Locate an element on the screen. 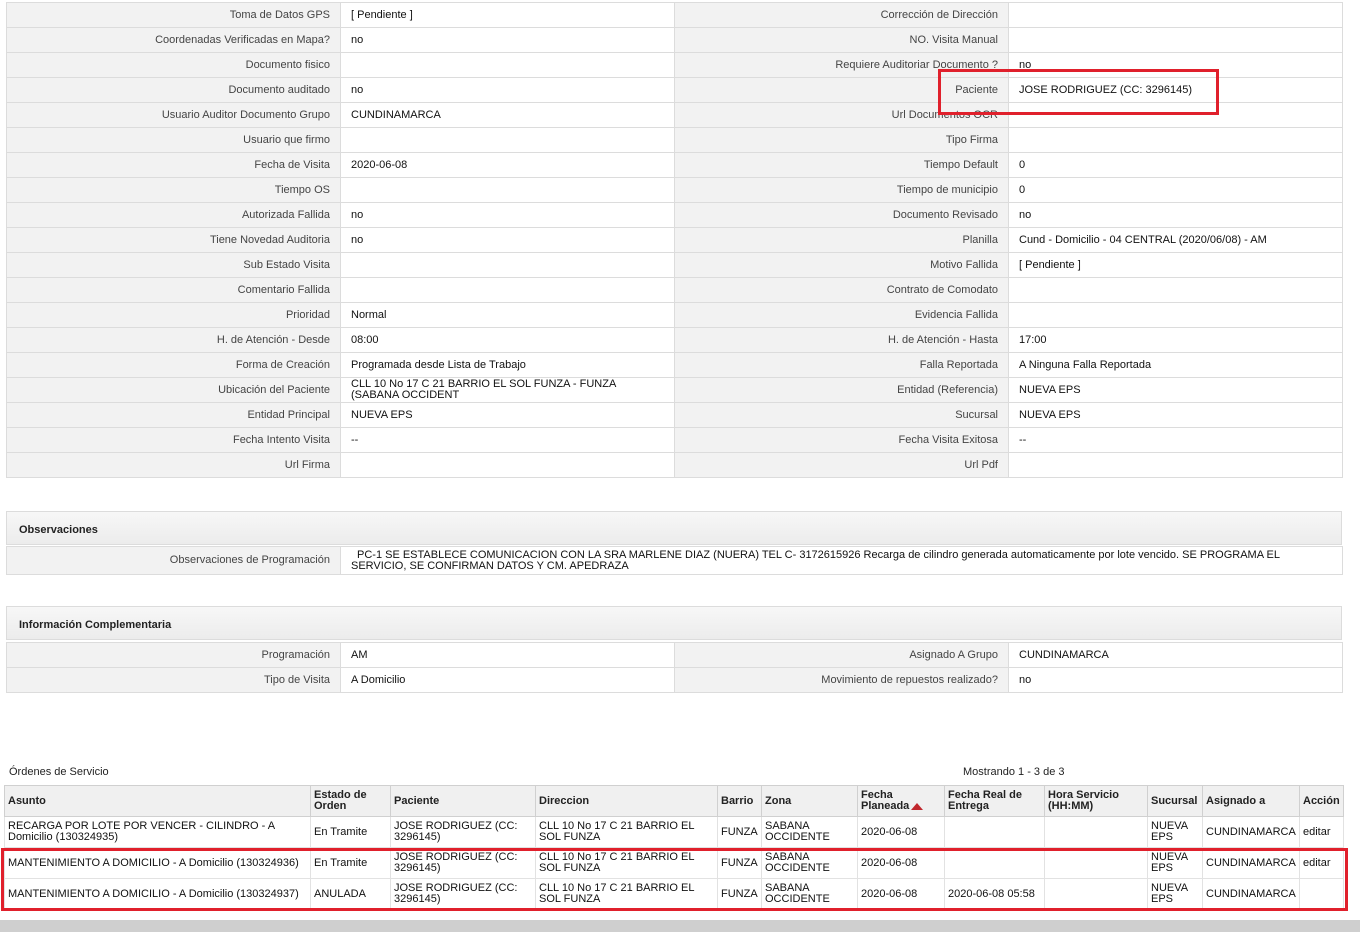 The image size is (1360, 932). sort-desc-icon is located at coordinates (917, 806).